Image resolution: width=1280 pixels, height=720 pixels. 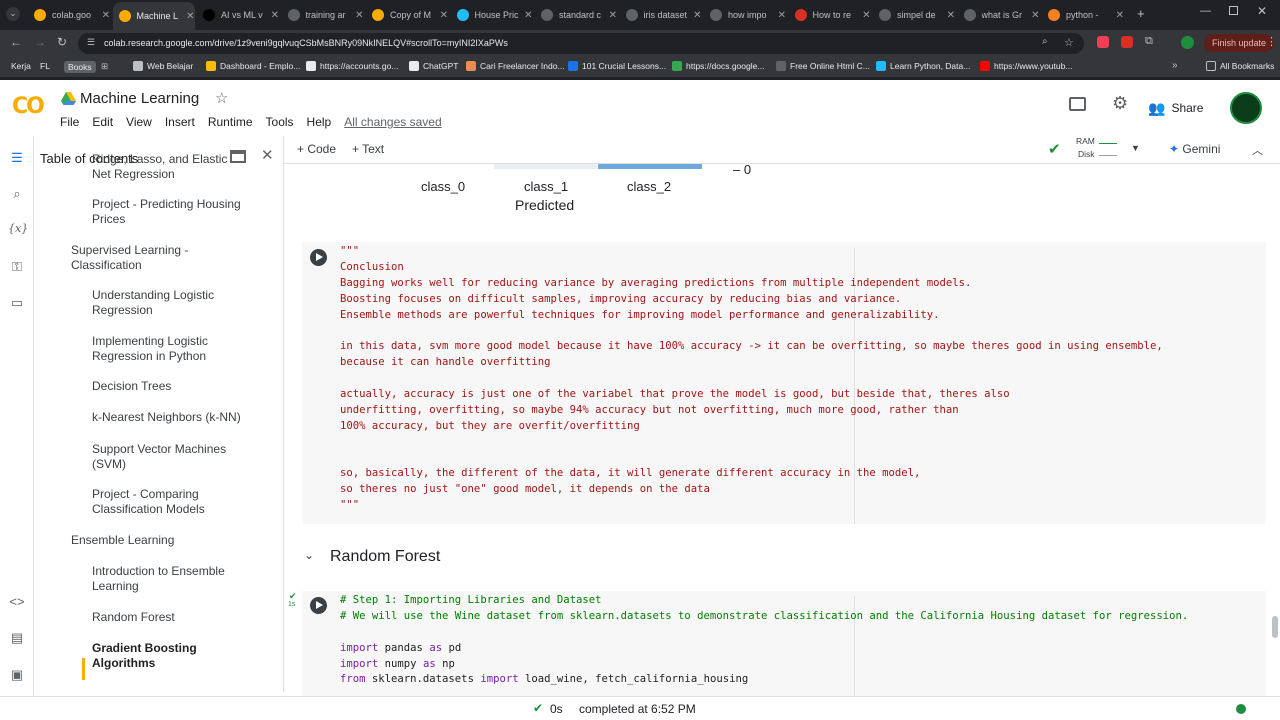 What do you see at coordinates (433, 66) in the screenshot?
I see `bookmark-item: ChatGPT` at bounding box center [433, 66].